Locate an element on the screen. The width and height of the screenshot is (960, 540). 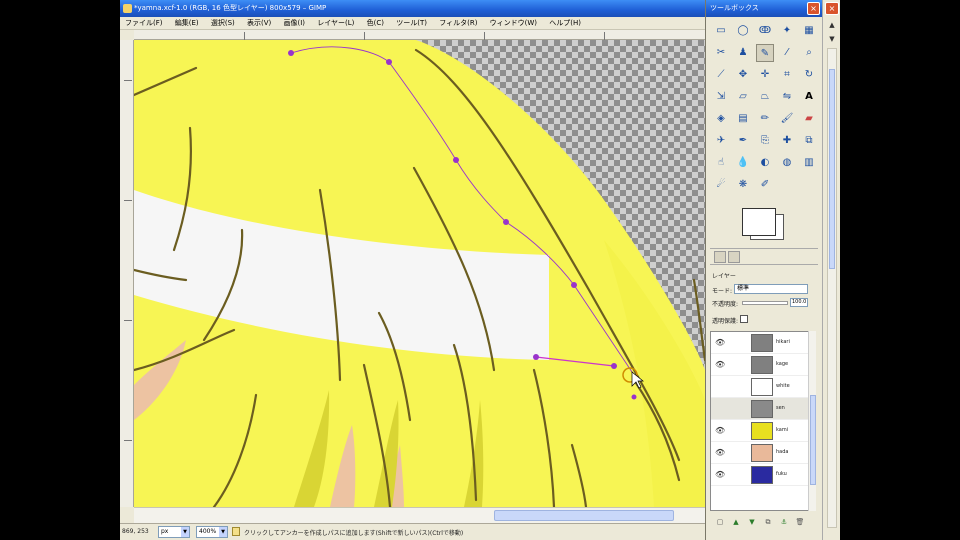
perspective-clone-tool-icon: ⧉ is located at coordinates (809, 141).